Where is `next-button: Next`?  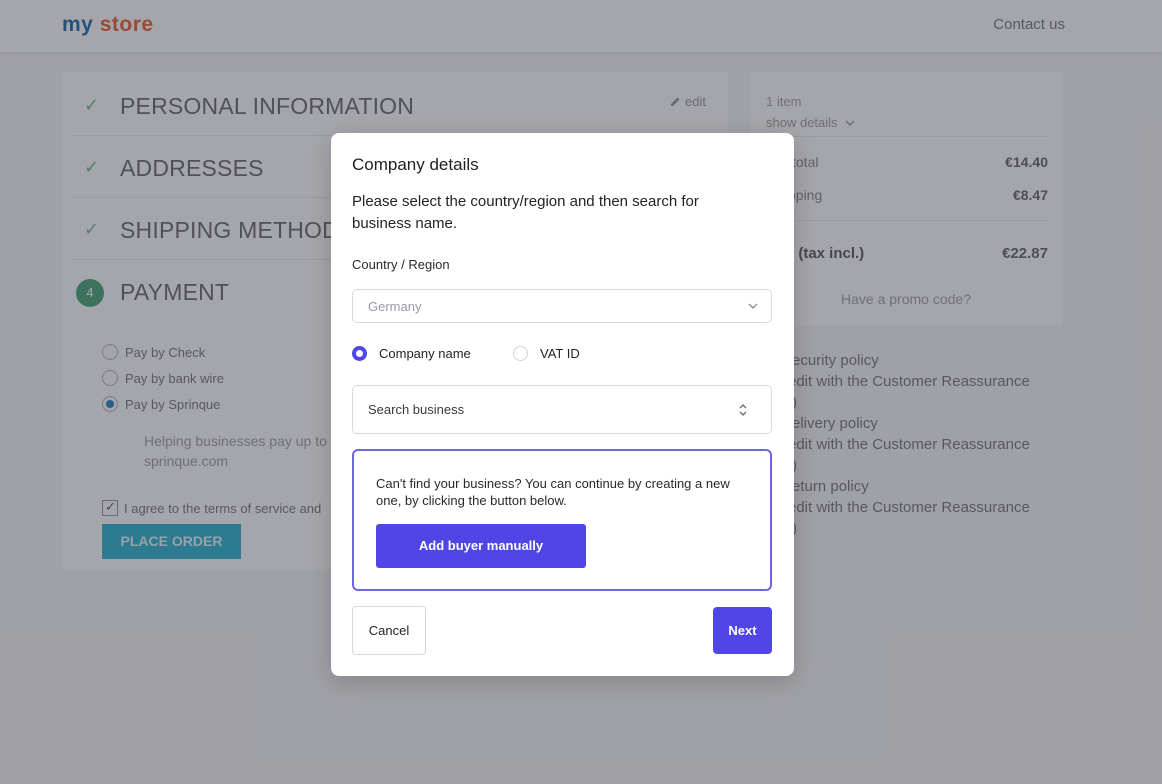
next-button: Next is located at coordinates (742, 630).